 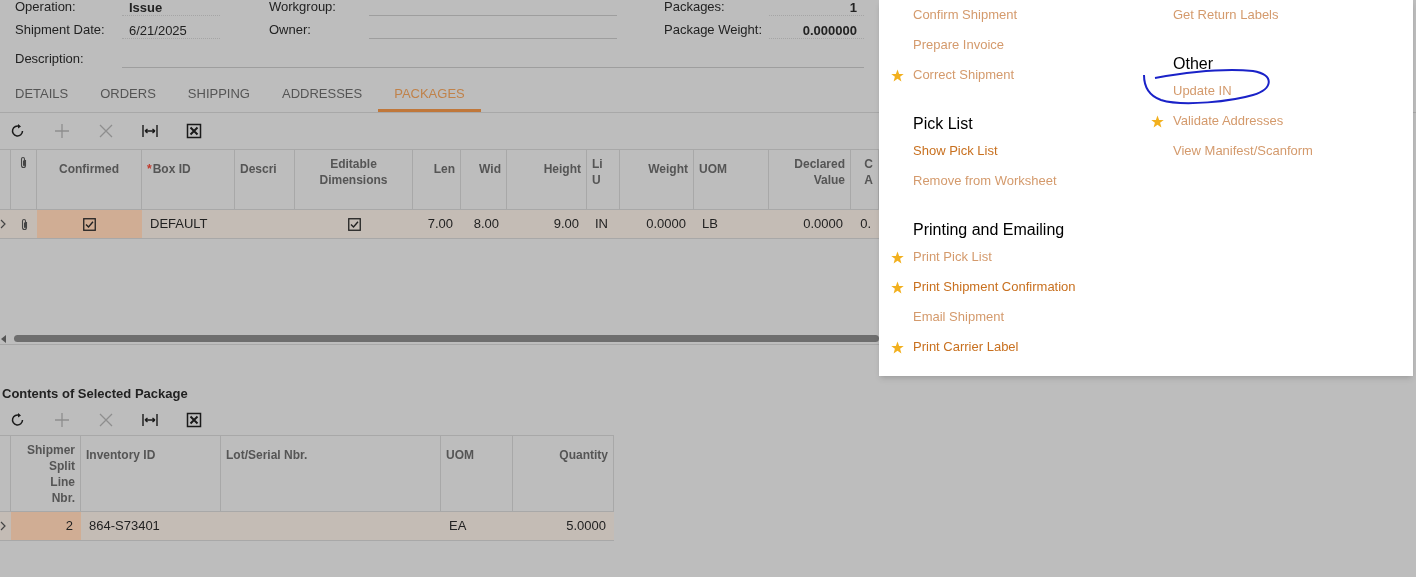 What do you see at coordinates (51, 474) in the screenshot?
I see `column-header: Shipmer Split Line Nbr.` at bounding box center [51, 474].